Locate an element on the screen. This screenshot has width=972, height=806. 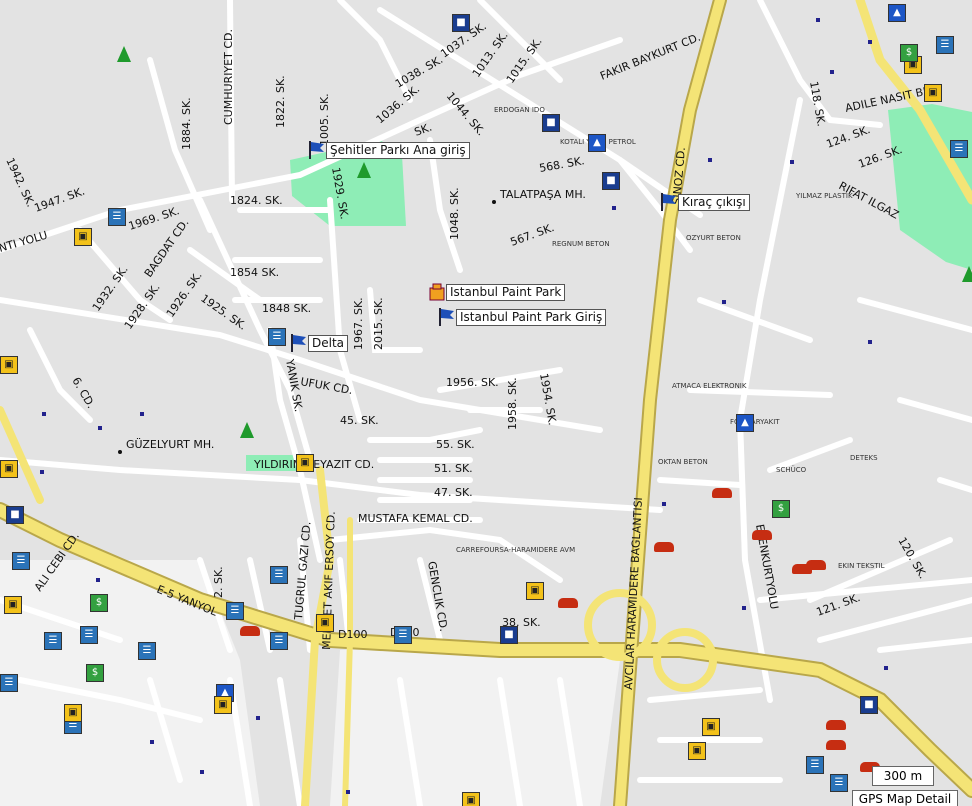
street-label: 1854 SK. is located at coordinates (254, 272).